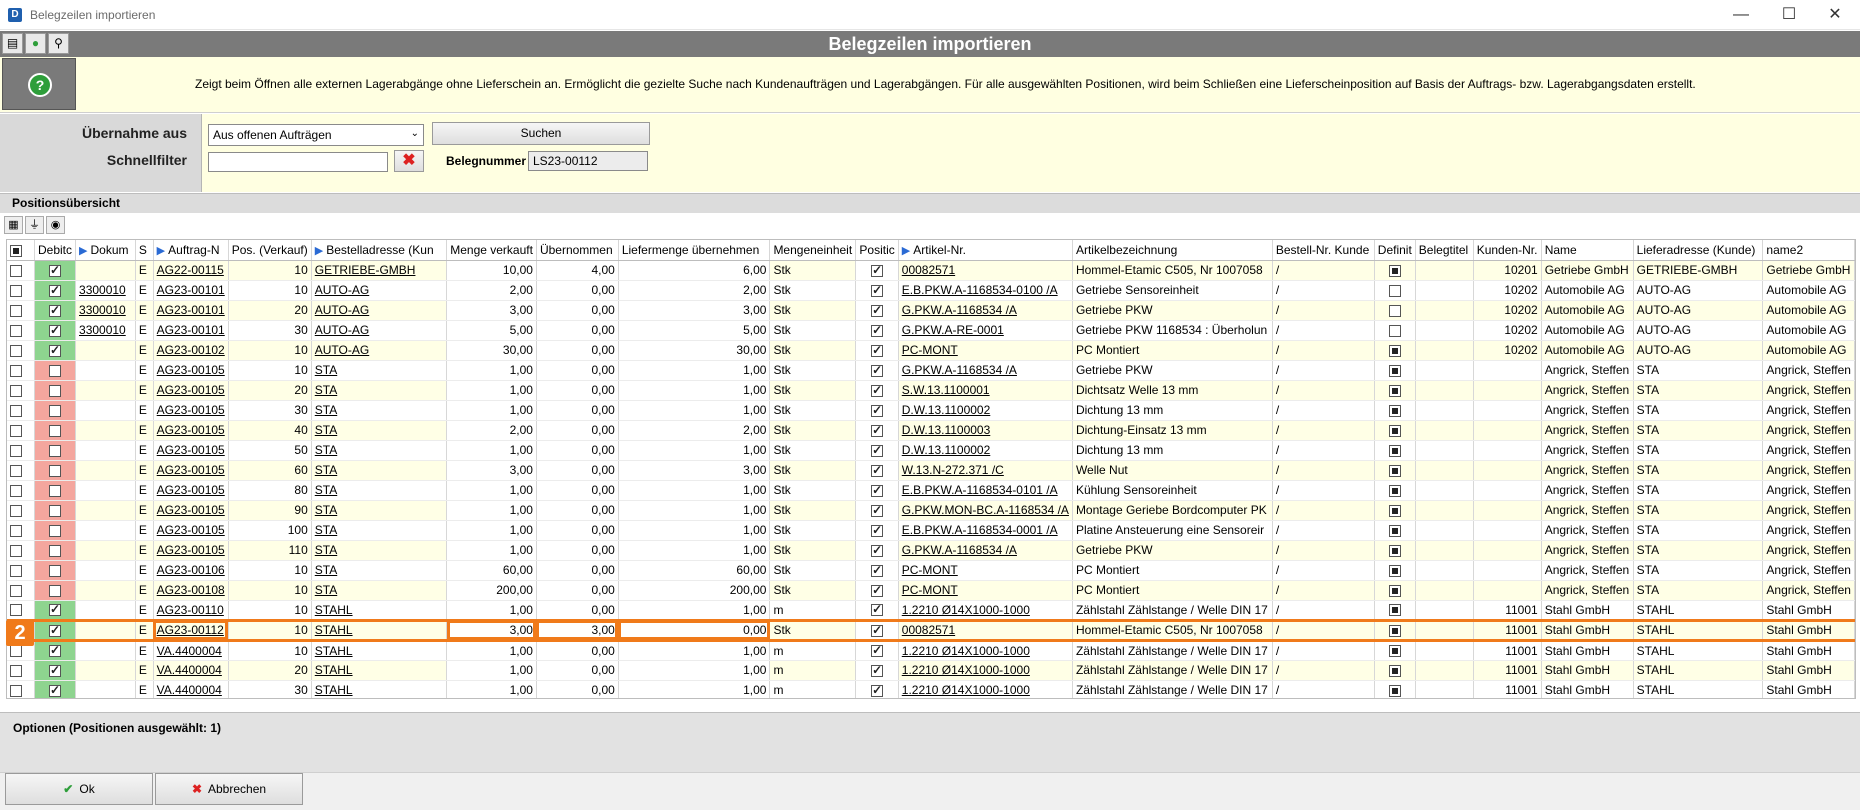 The image size is (1860, 810). Describe the element at coordinates (34, 225) in the screenshot. I see `filter-icon: ⏚` at that location.